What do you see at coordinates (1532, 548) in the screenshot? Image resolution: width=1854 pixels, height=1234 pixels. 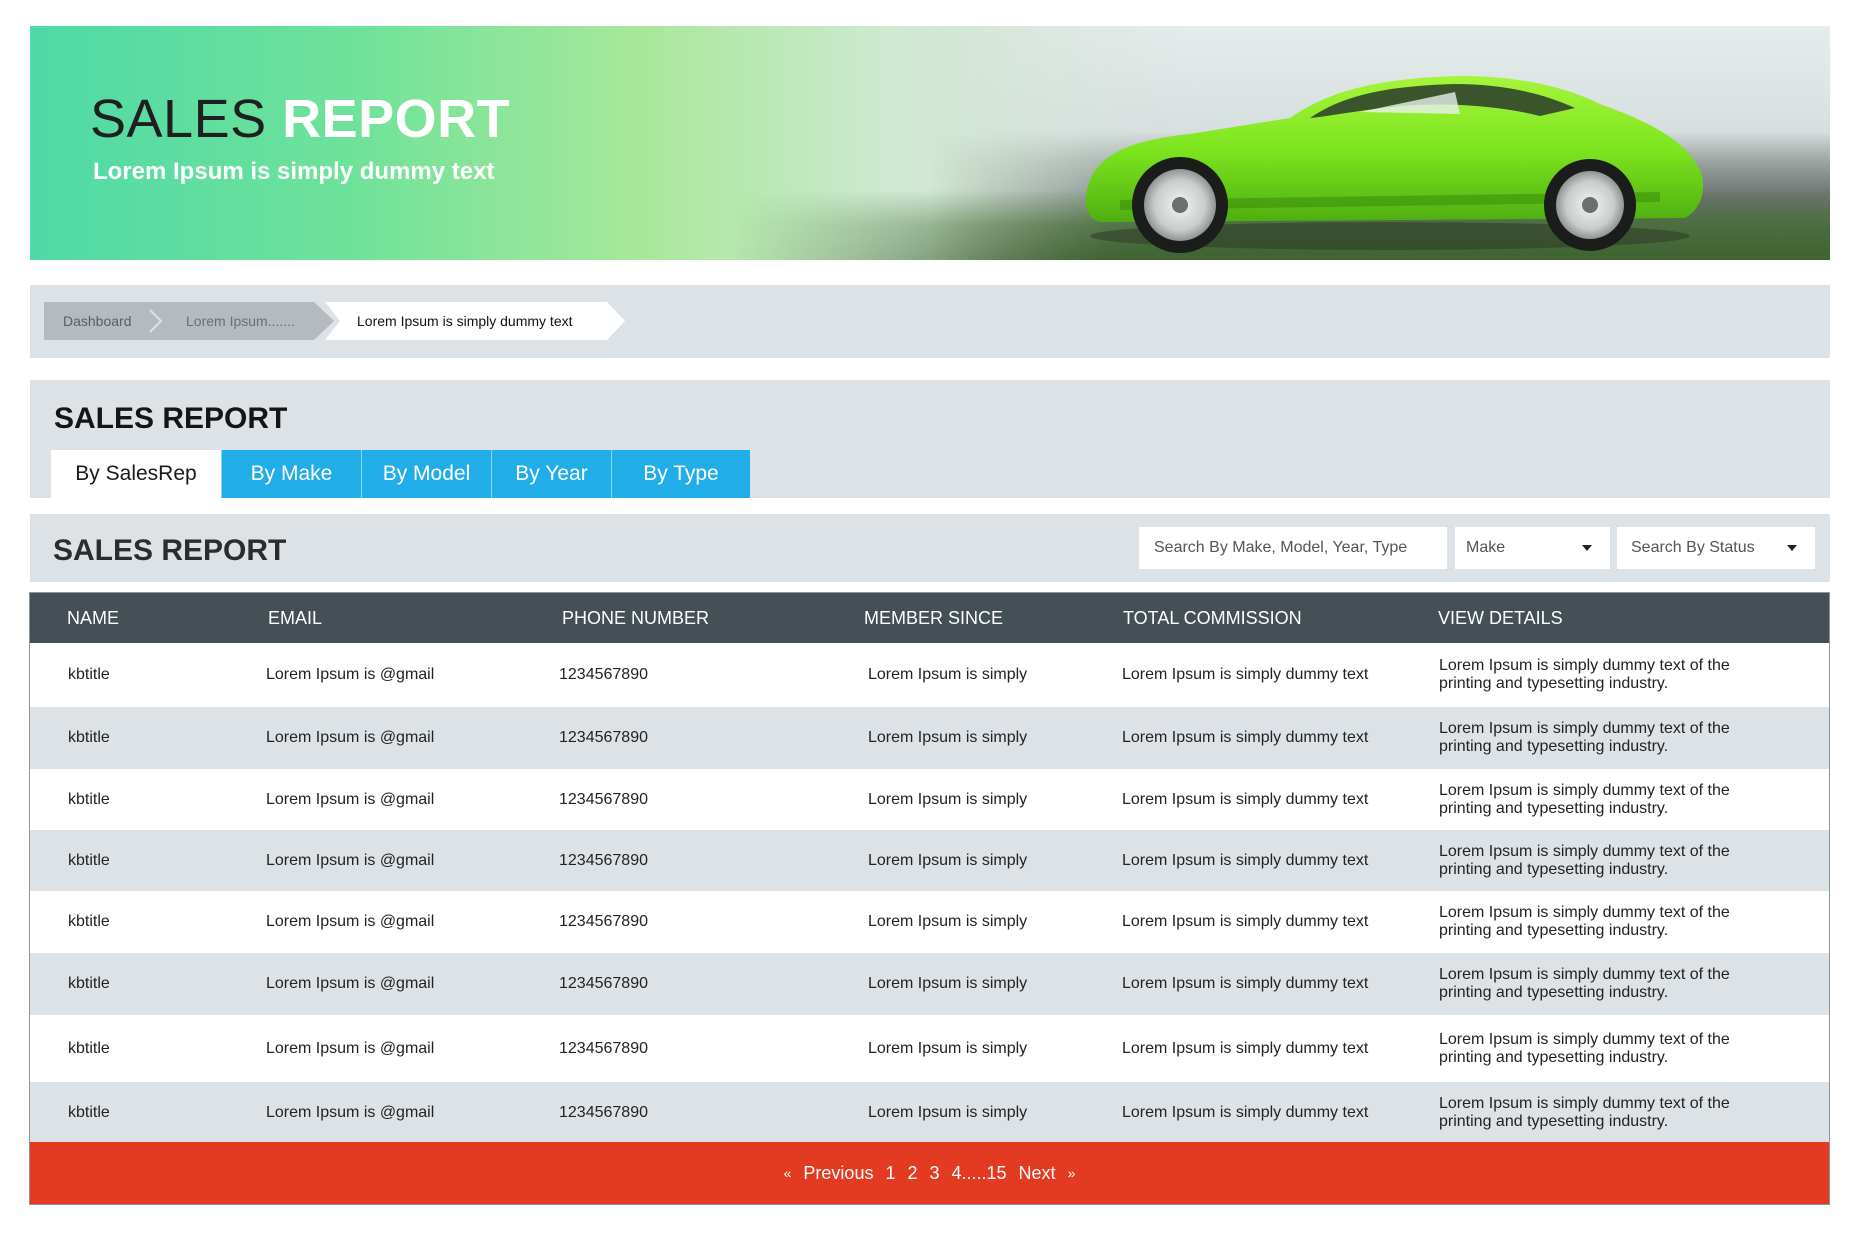 I see `make-select: Make` at bounding box center [1532, 548].